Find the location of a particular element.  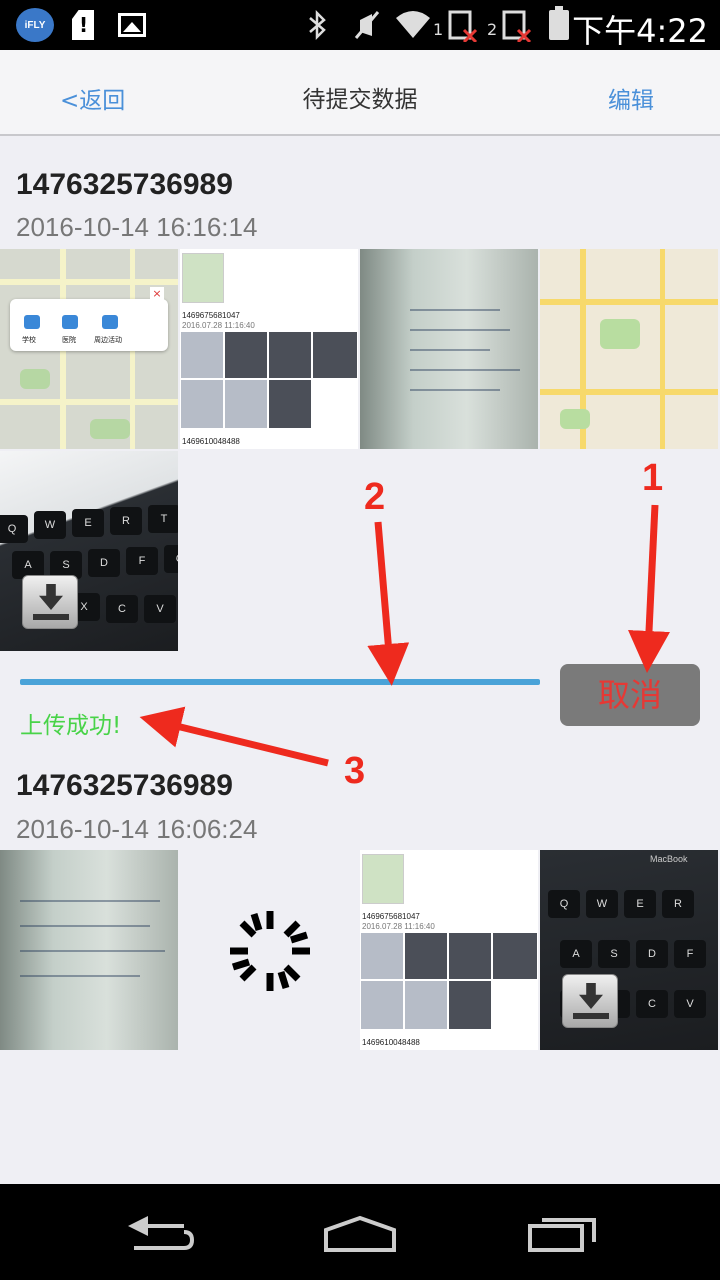

annotation-3: 3 is located at coordinates (355, 771).